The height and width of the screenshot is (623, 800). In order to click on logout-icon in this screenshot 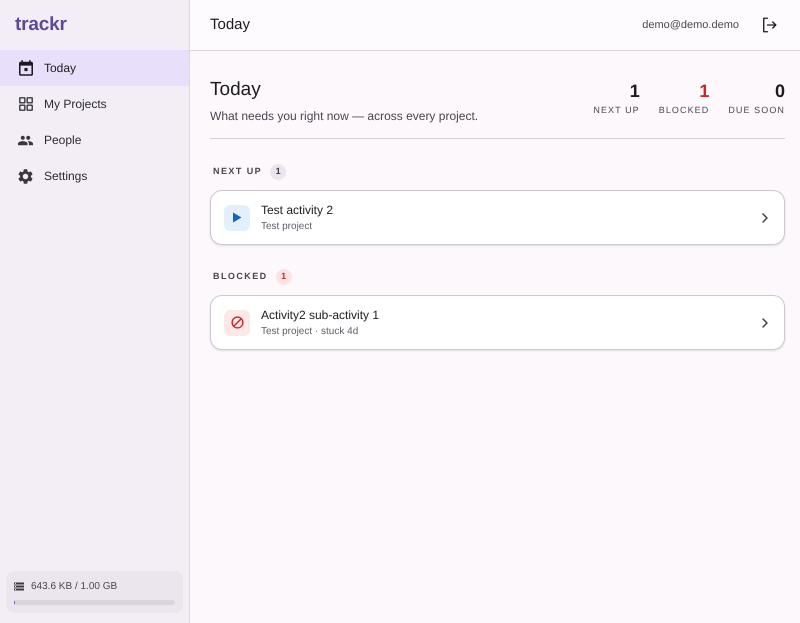, I will do `click(769, 25)`.